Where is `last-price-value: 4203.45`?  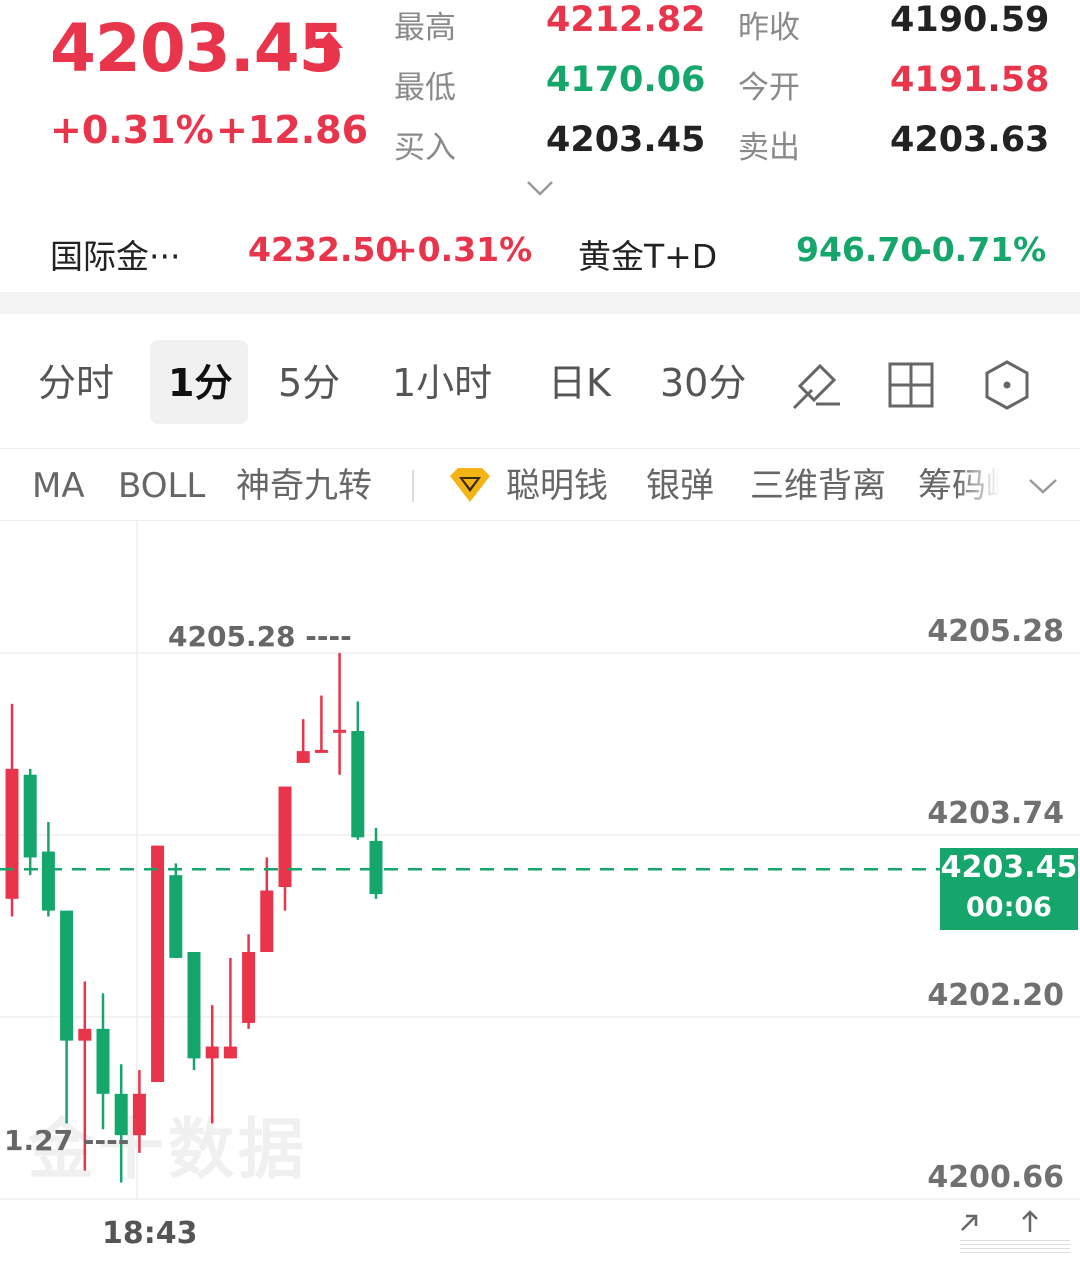 last-price-value: 4203.45 is located at coordinates (1009, 867).